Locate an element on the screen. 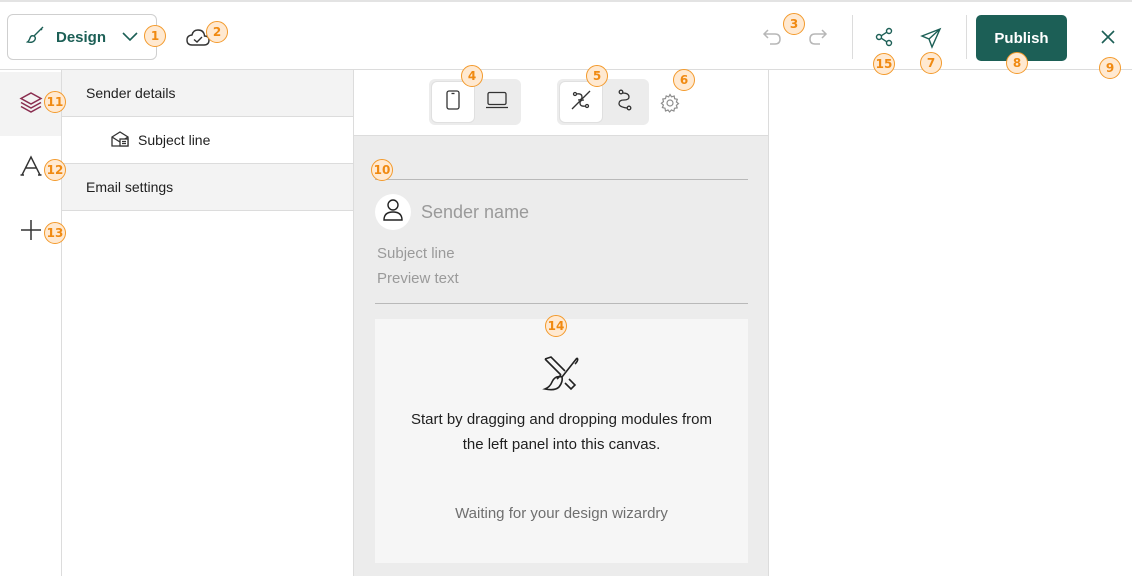 This screenshot has width=1132, height=576. canvas-toolbar is located at coordinates (561, 103).